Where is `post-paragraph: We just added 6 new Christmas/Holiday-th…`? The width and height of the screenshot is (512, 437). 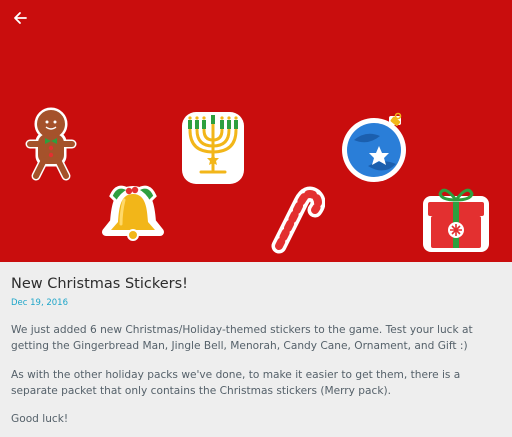
post-paragraph: We just added 6 new Christmas/Holiday-th… is located at coordinates (242, 338).